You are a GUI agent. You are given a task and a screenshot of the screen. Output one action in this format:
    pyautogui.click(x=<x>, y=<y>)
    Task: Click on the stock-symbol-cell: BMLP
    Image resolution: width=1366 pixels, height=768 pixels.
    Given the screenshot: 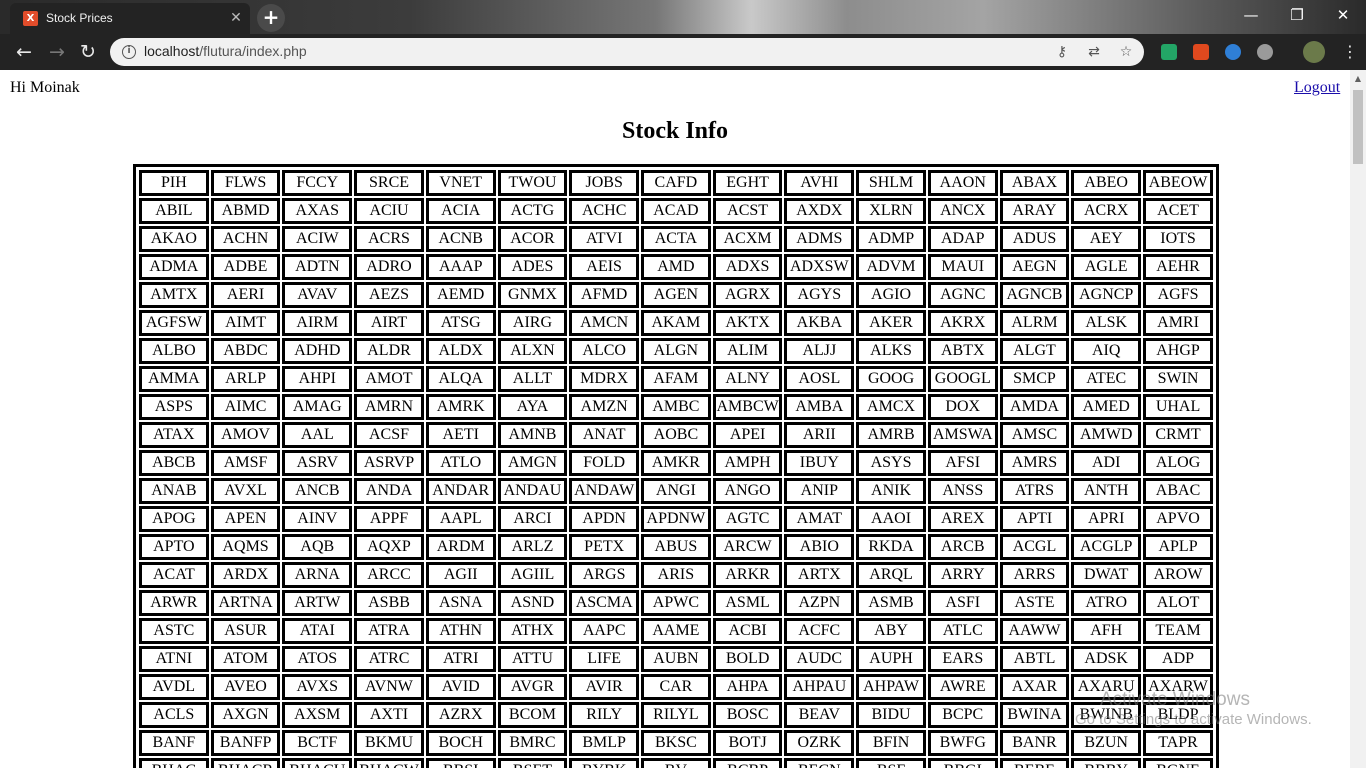 What is the action you would take?
    pyautogui.click(x=604, y=743)
    